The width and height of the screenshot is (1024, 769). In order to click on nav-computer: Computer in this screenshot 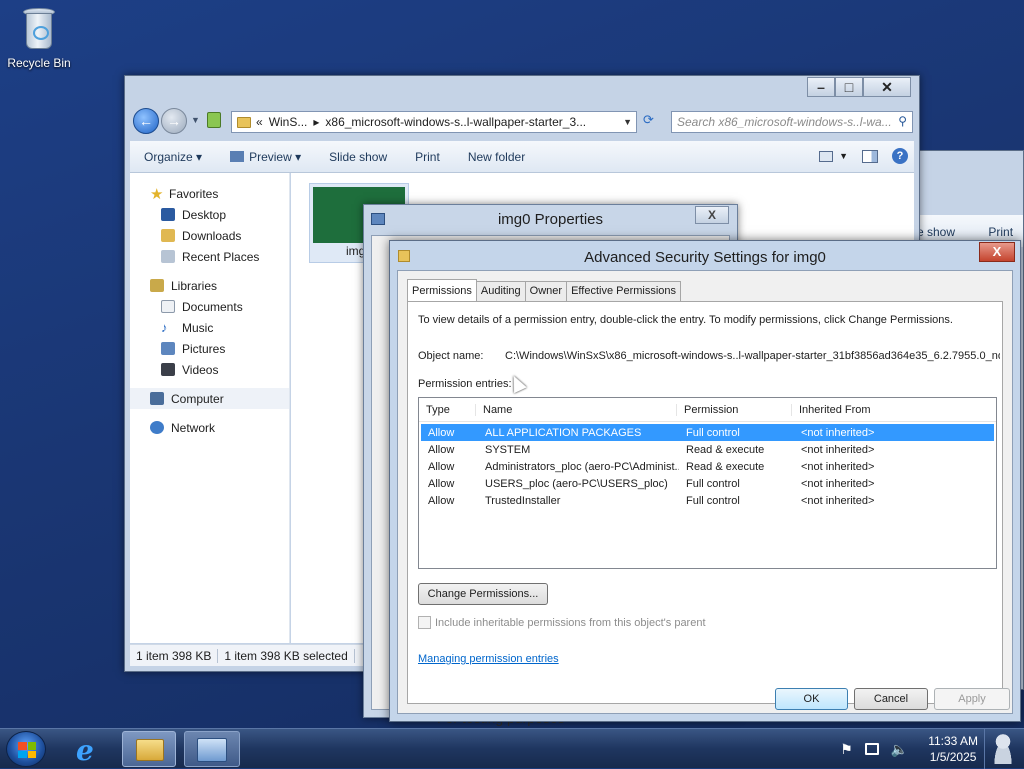, I will do `click(209, 398)`.